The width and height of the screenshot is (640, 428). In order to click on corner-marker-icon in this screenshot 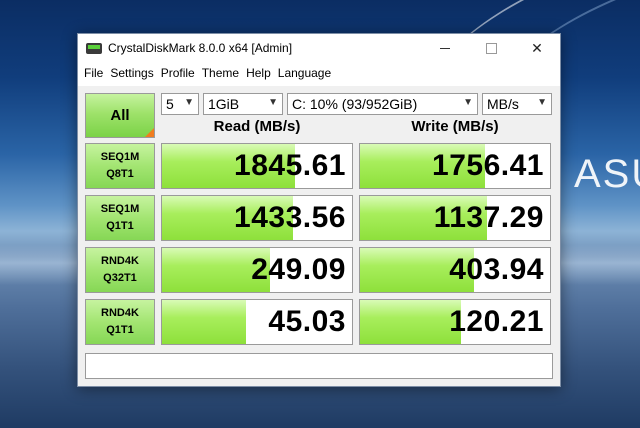, I will do `click(149, 132)`.